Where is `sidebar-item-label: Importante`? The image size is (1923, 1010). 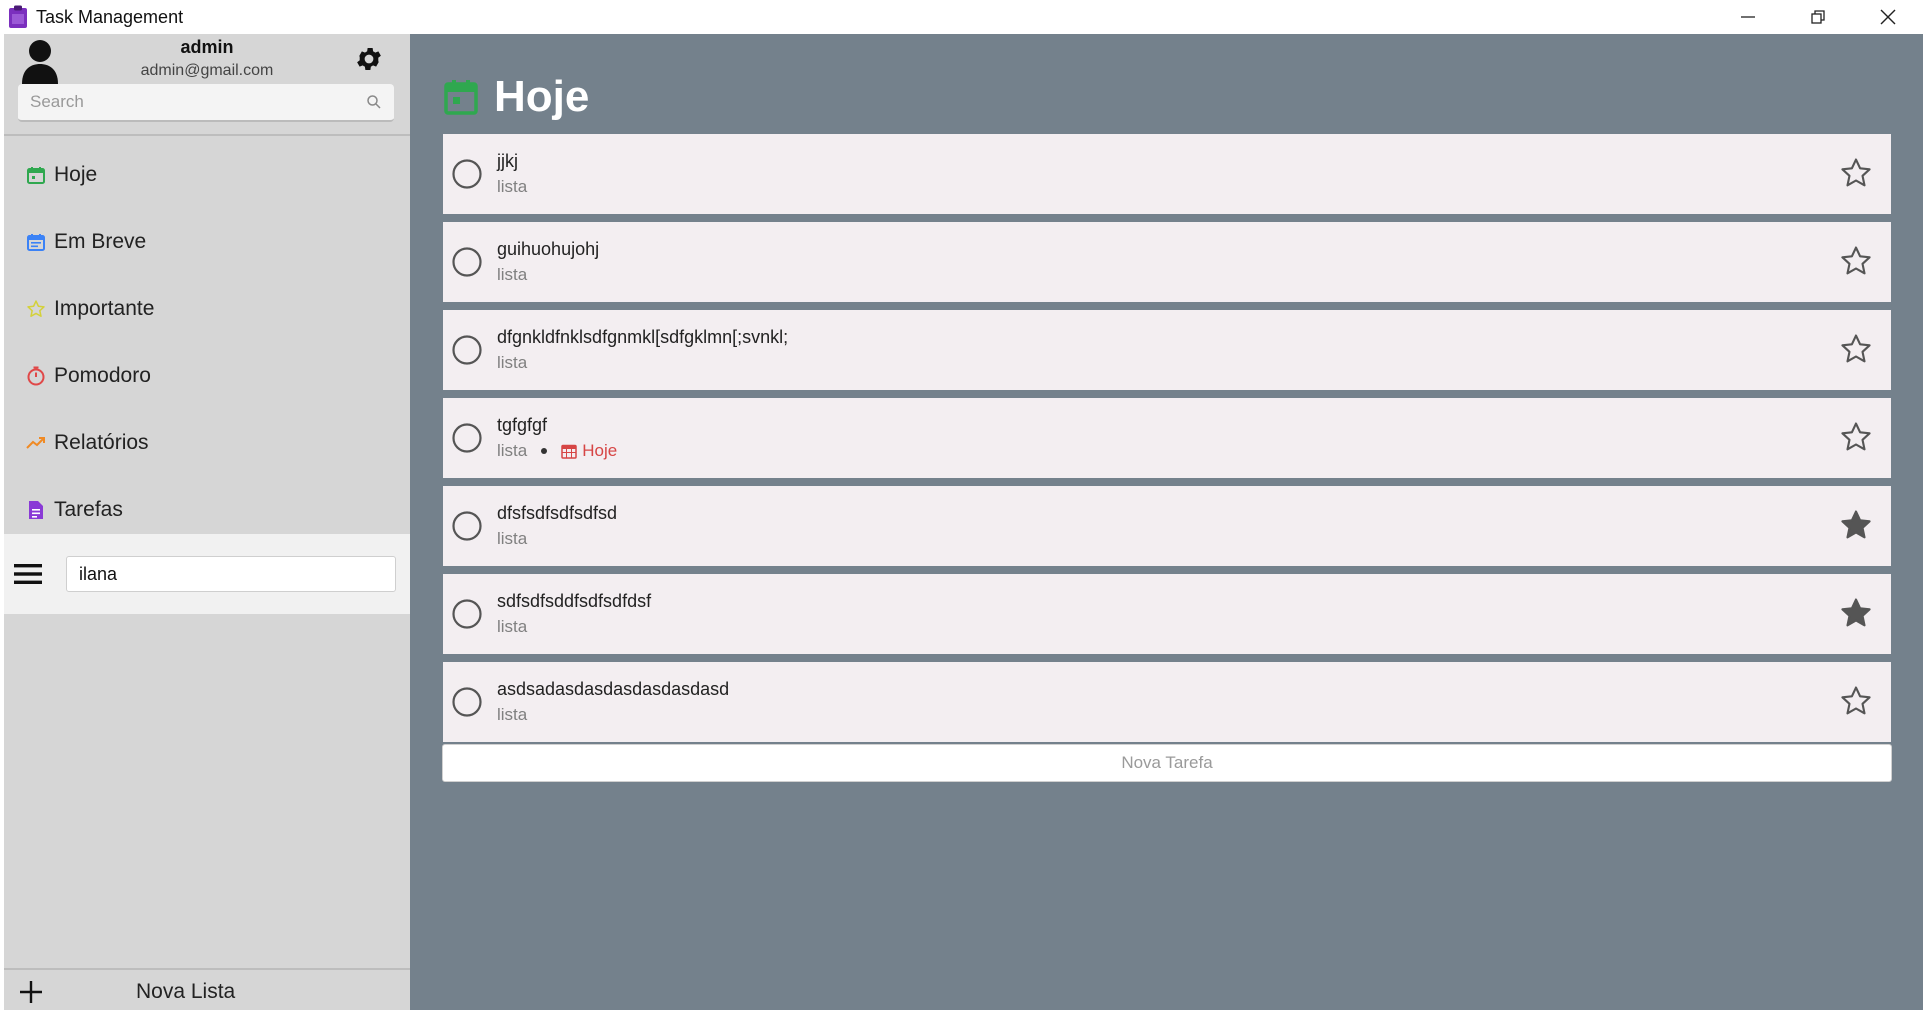
sidebar-item-label: Importante is located at coordinates (104, 308).